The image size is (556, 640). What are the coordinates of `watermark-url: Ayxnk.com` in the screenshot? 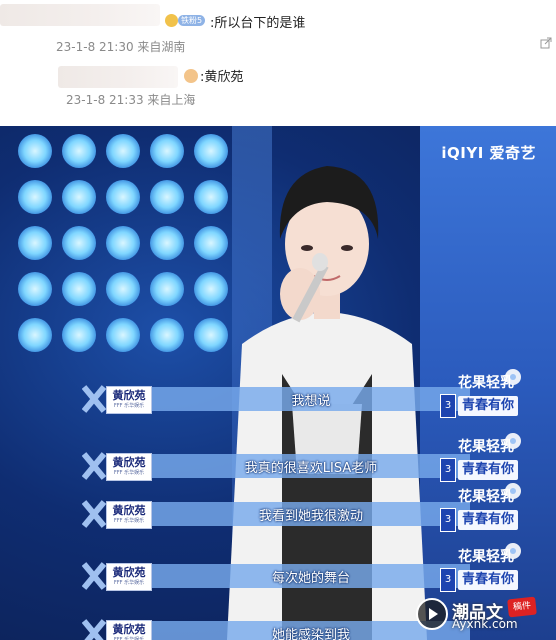 It's located at (485, 624).